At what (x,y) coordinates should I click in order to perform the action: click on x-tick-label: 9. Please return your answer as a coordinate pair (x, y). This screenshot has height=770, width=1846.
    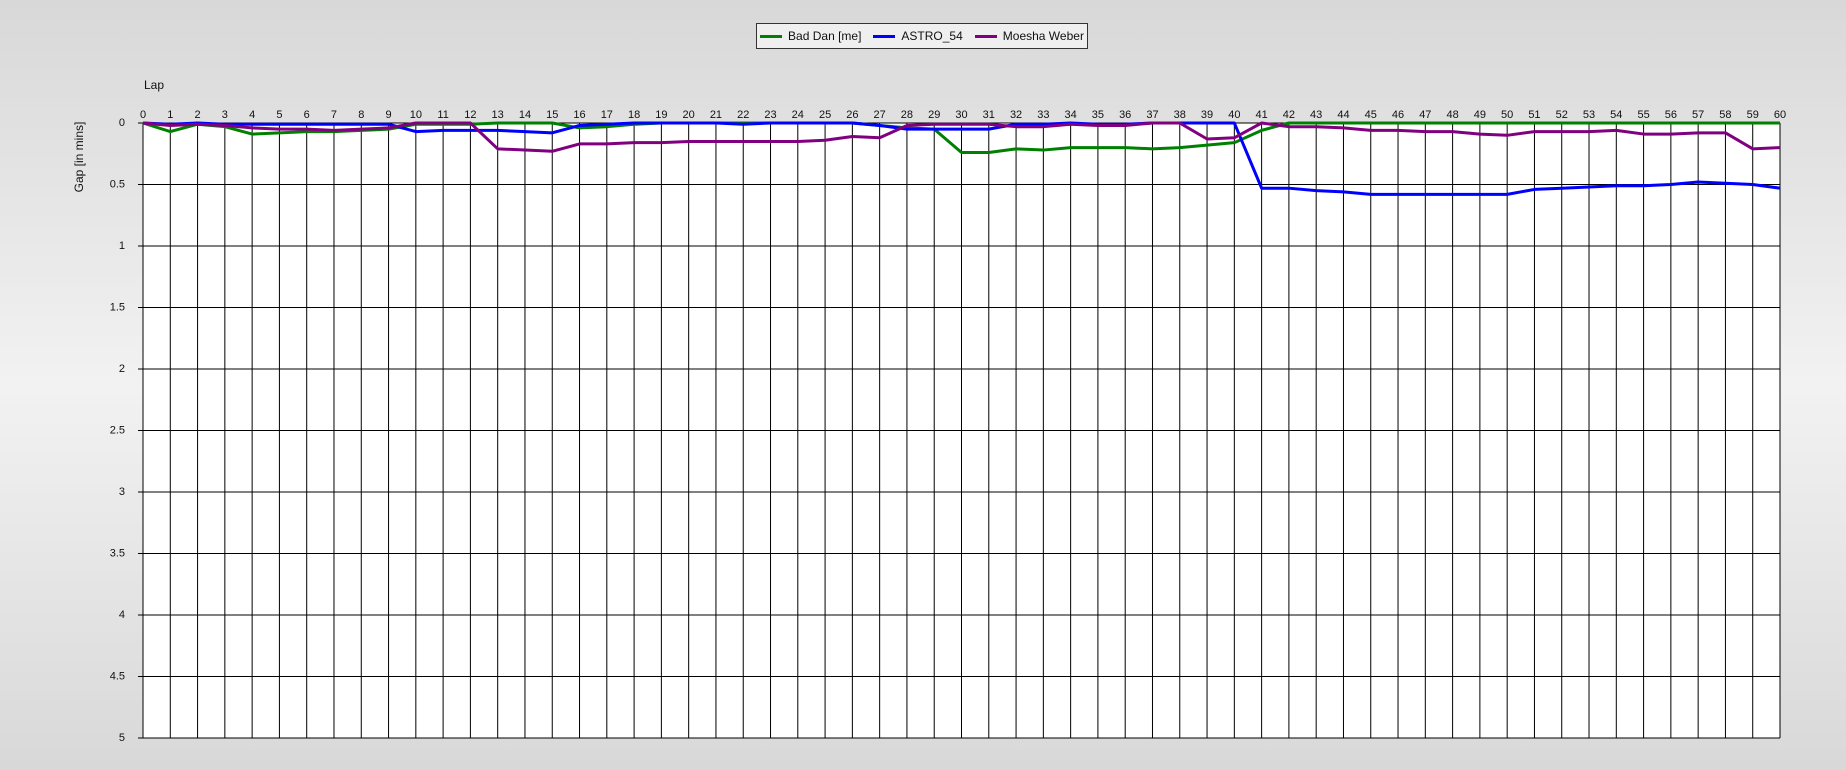
    Looking at the image, I should click on (388, 115).